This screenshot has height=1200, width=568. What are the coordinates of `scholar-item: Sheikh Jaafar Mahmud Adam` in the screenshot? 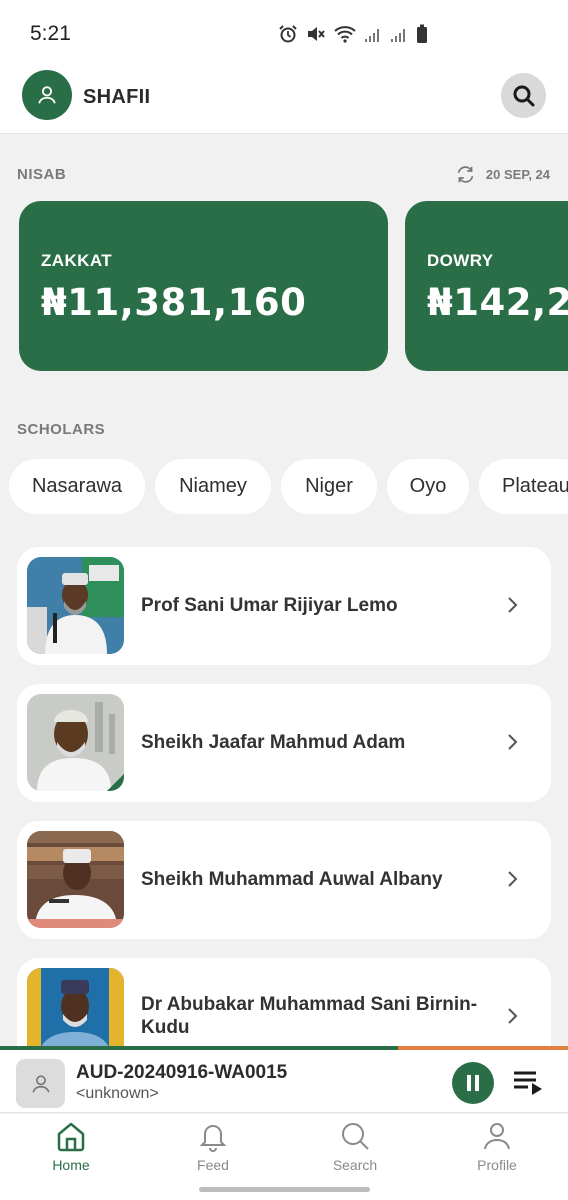 It's located at (284, 743).